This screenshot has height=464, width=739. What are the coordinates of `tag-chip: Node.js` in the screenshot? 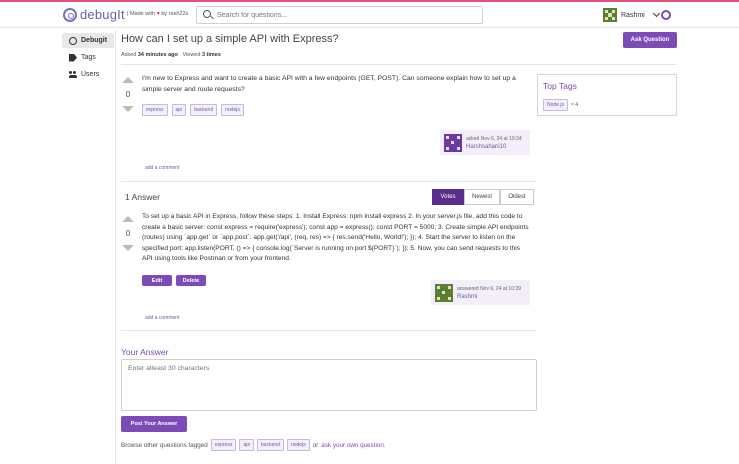 It's located at (555, 105).